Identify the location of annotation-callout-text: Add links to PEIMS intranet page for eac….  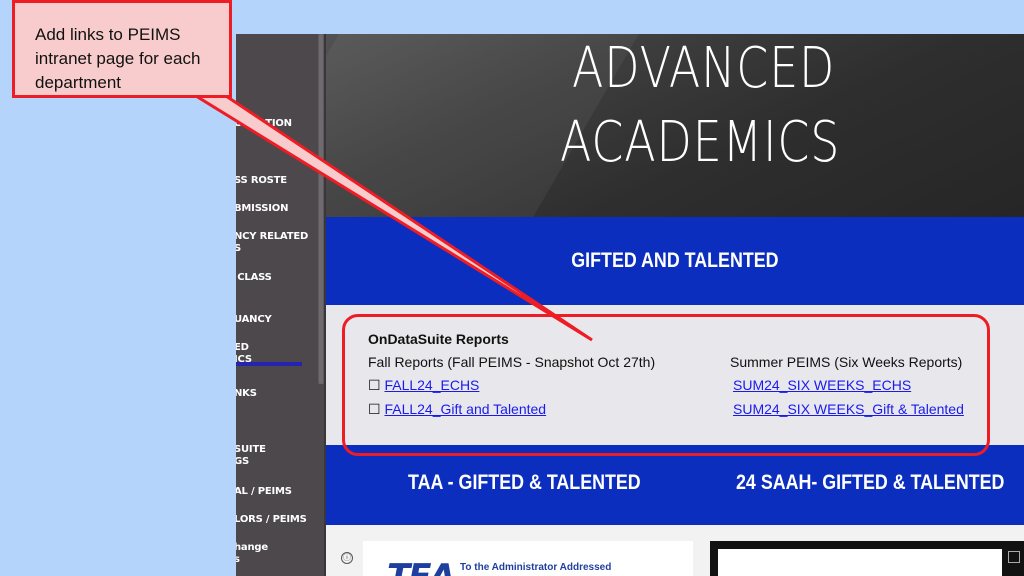
(118, 58).